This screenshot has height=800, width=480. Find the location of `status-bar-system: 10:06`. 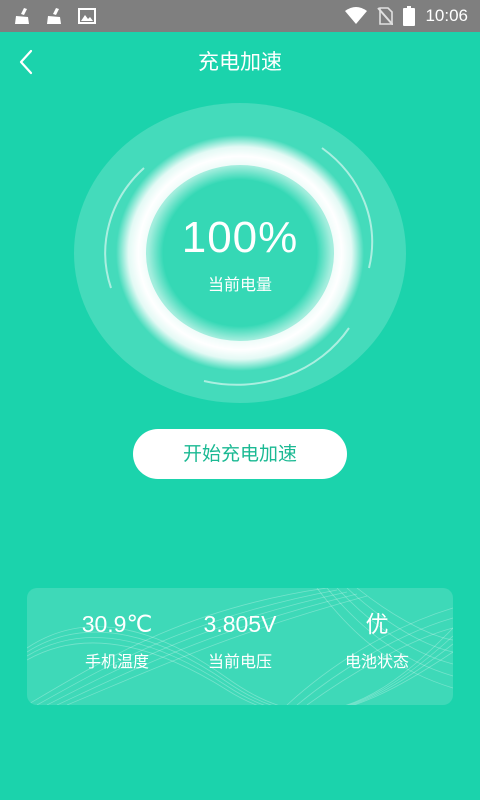

status-bar-system: 10:06 is located at coordinates (406, 16).